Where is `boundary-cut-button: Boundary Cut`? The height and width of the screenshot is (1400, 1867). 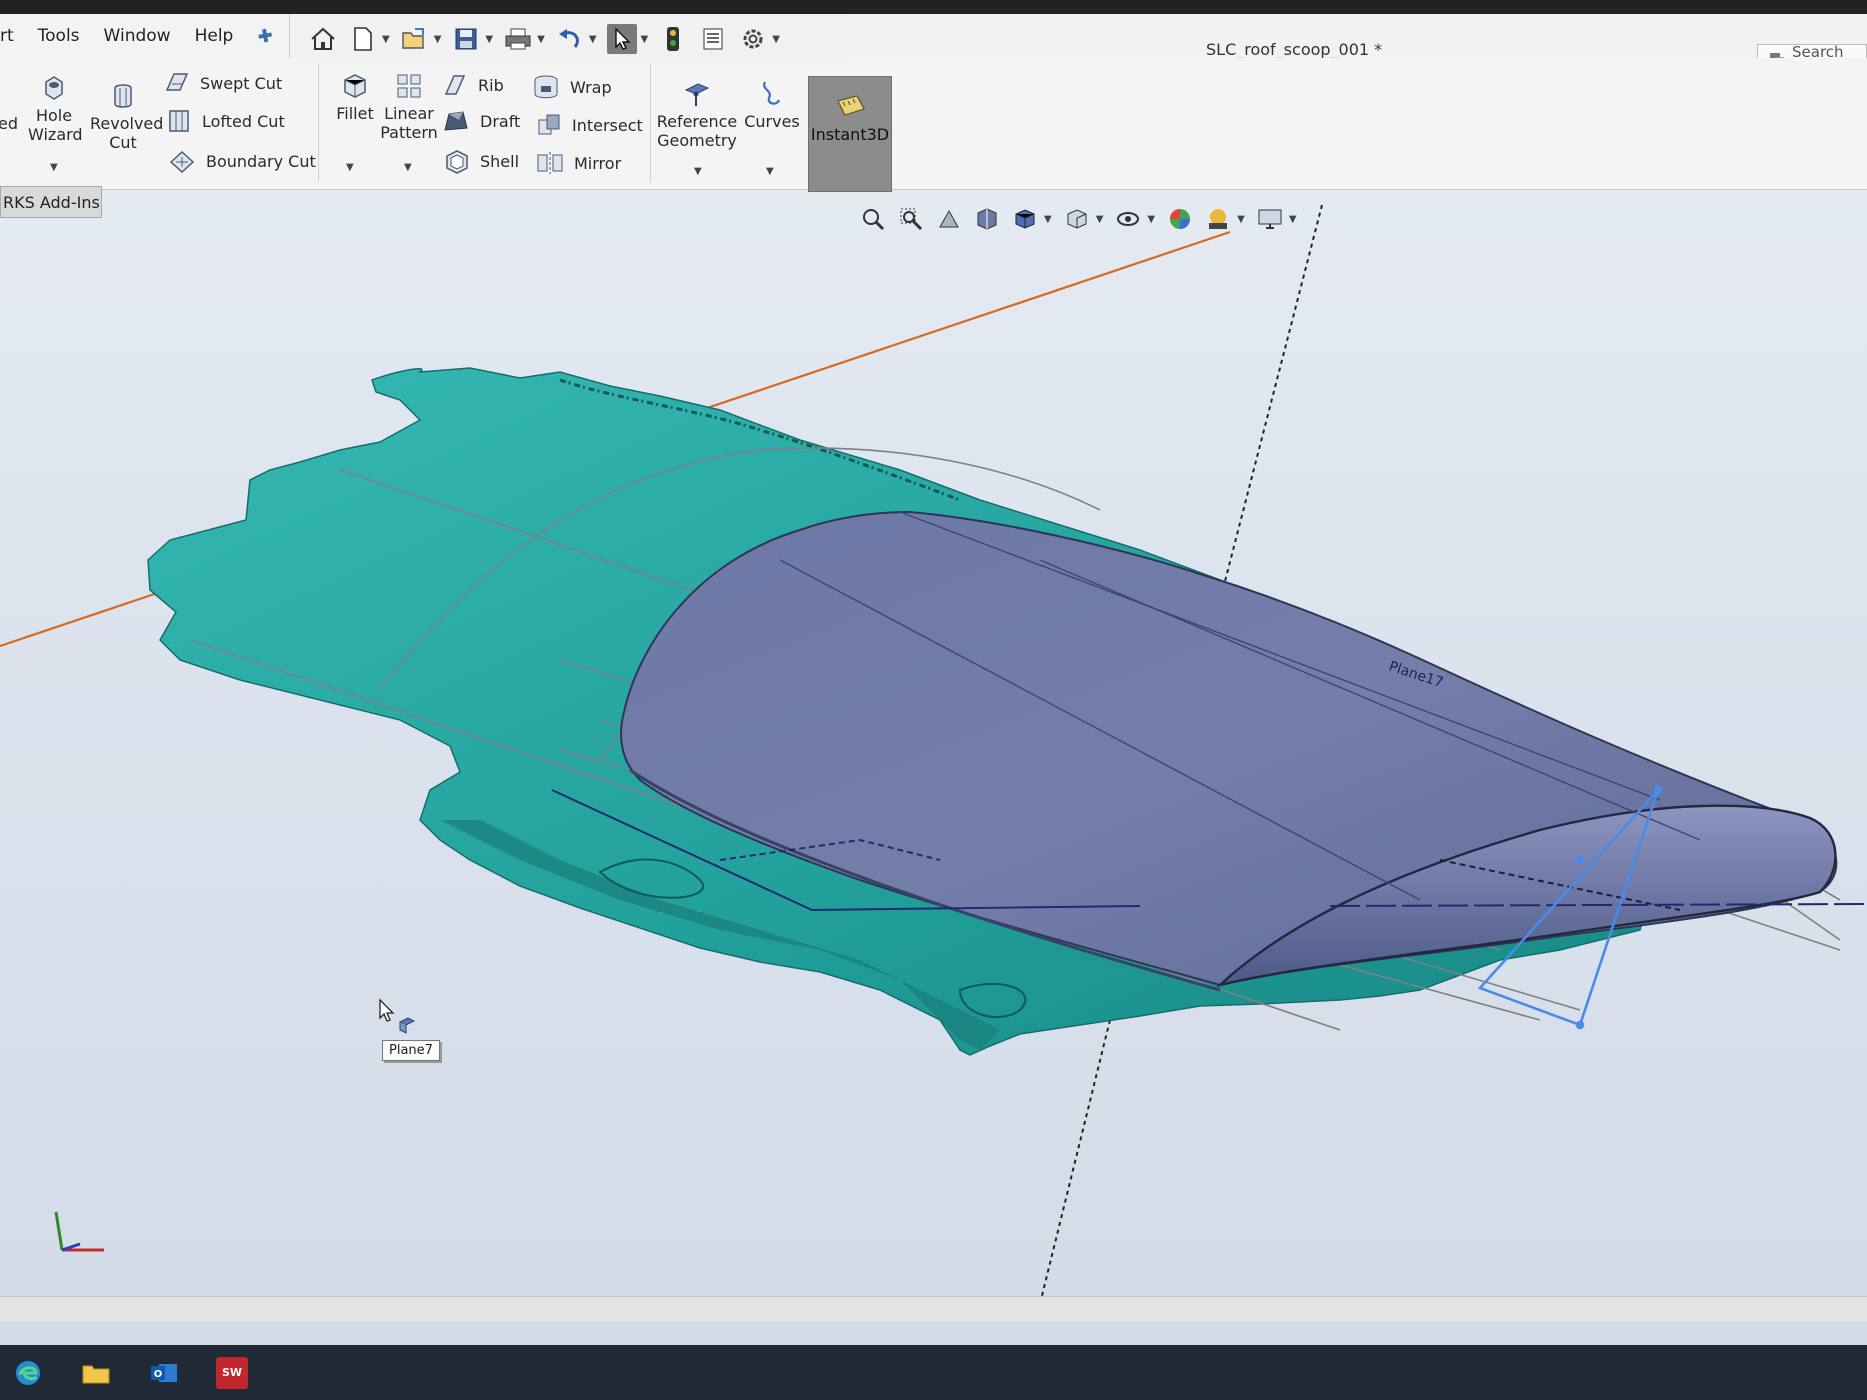 boundary-cut-button: Boundary Cut is located at coordinates (242, 161).